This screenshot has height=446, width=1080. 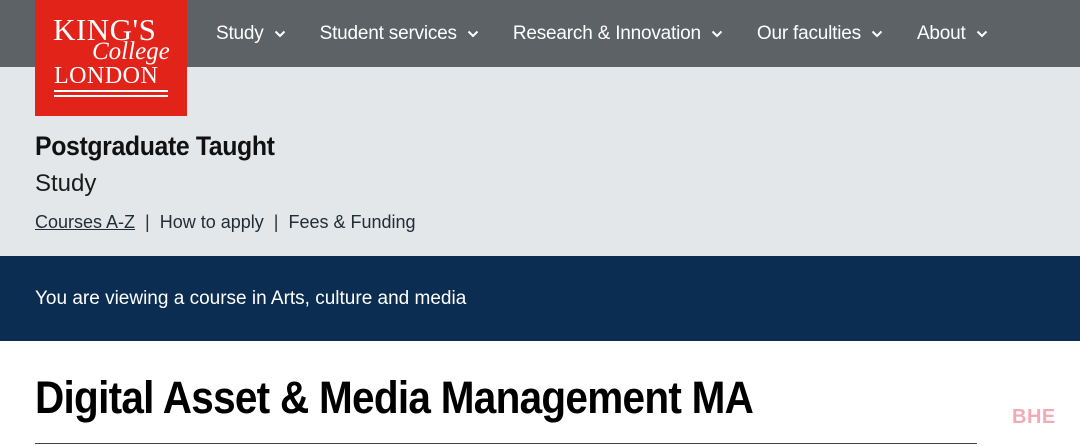 What do you see at coordinates (388, 33) in the screenshot?
I see `nav-item-label: Student services` at bounding box center [388, 33].